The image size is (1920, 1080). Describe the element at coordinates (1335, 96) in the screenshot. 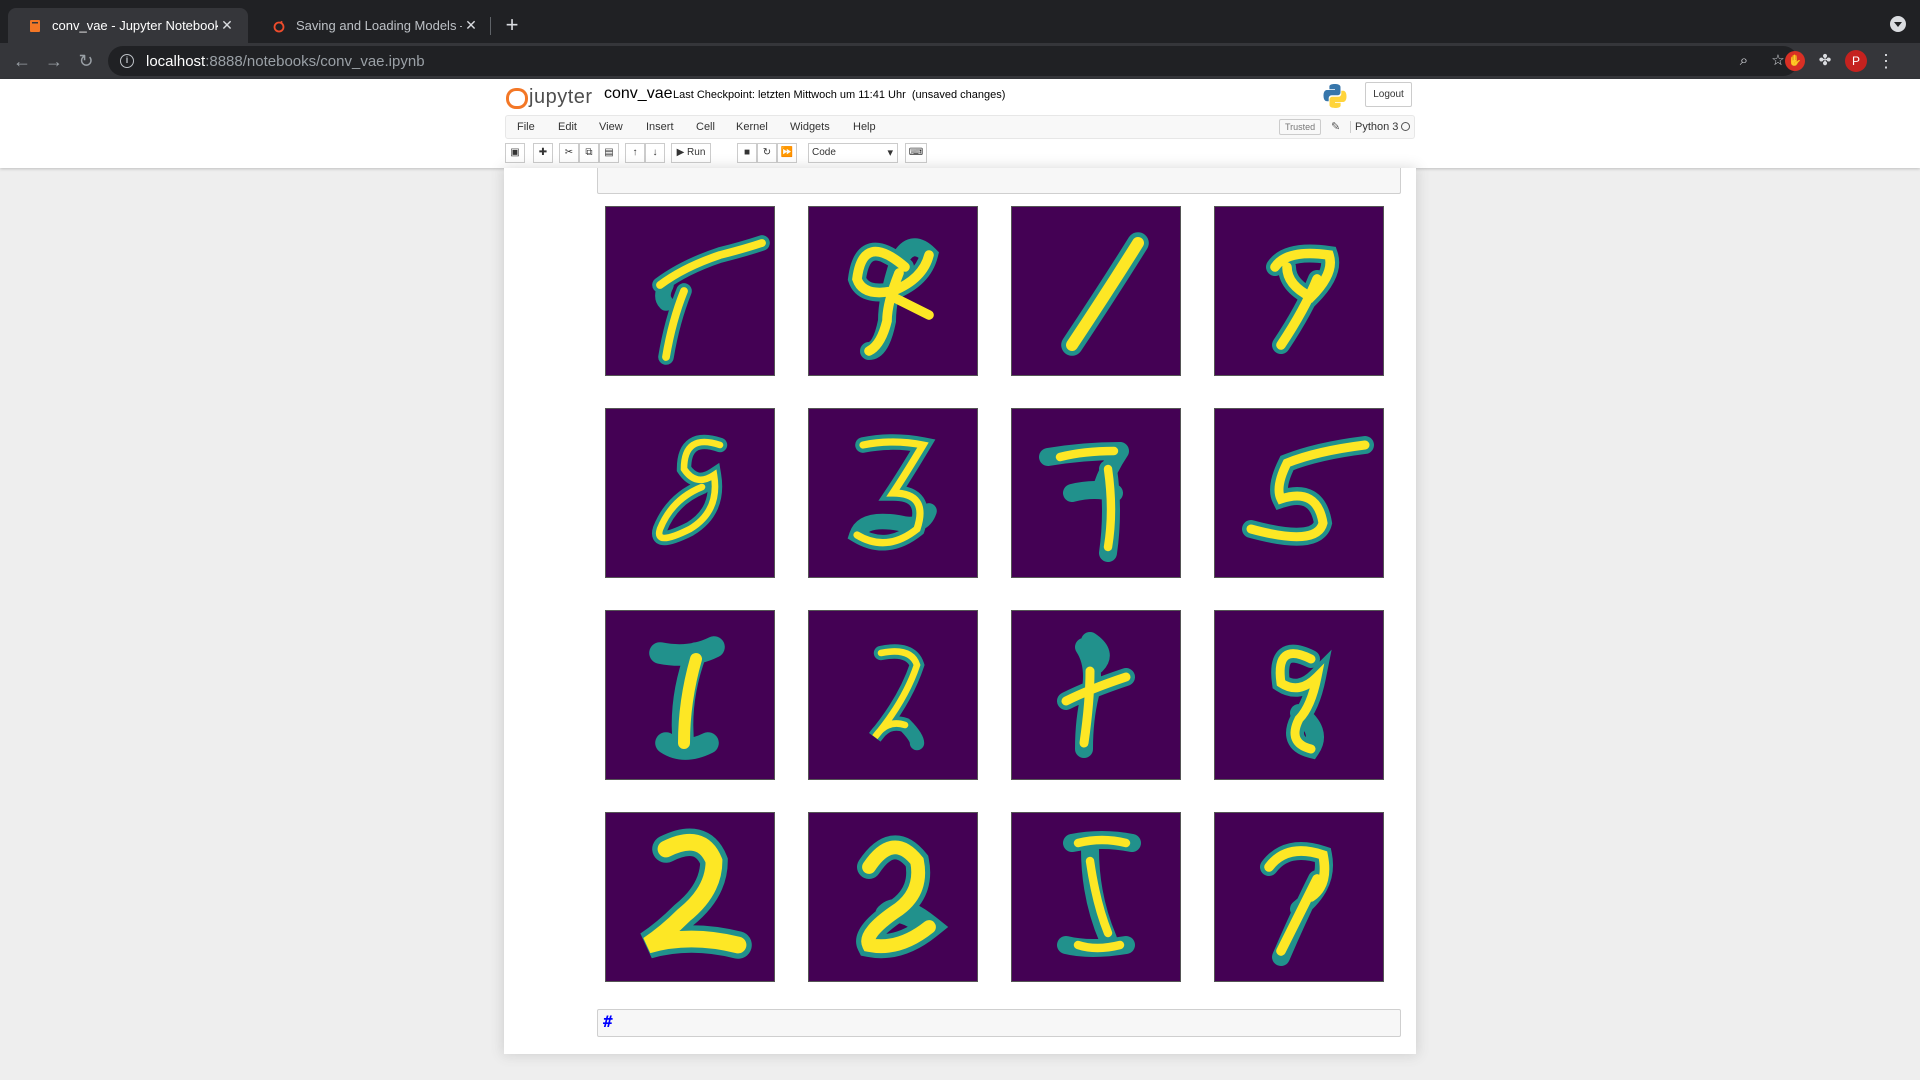

I see `python-logo-icon` at that location.